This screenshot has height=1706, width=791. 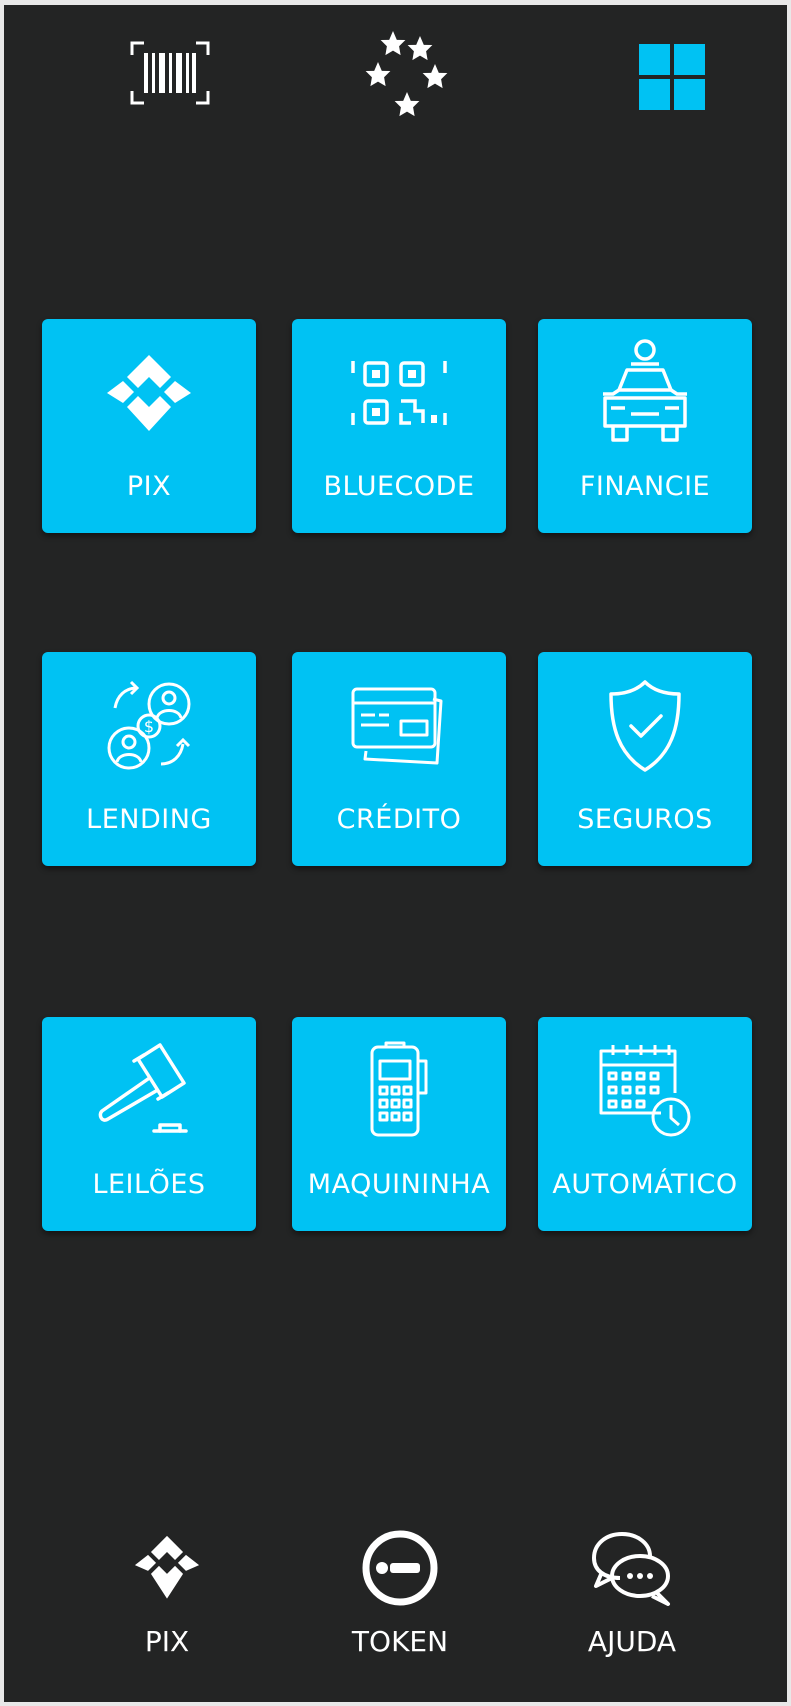 I want to click on credit-card-icon, so click(x=397, y=726).